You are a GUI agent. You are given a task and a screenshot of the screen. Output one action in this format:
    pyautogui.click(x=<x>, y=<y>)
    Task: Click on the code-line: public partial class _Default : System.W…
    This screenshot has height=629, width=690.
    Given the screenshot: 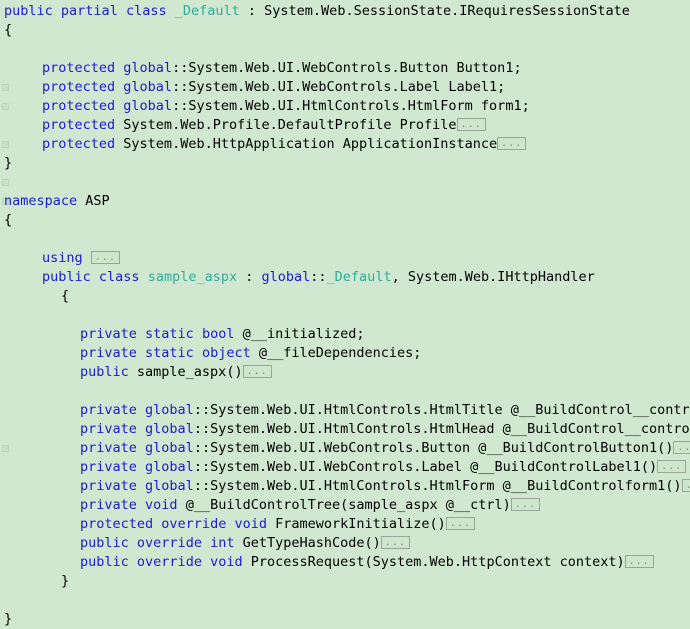 What is the action you would take?
    pyautogui.click(x=317, y=11)
    